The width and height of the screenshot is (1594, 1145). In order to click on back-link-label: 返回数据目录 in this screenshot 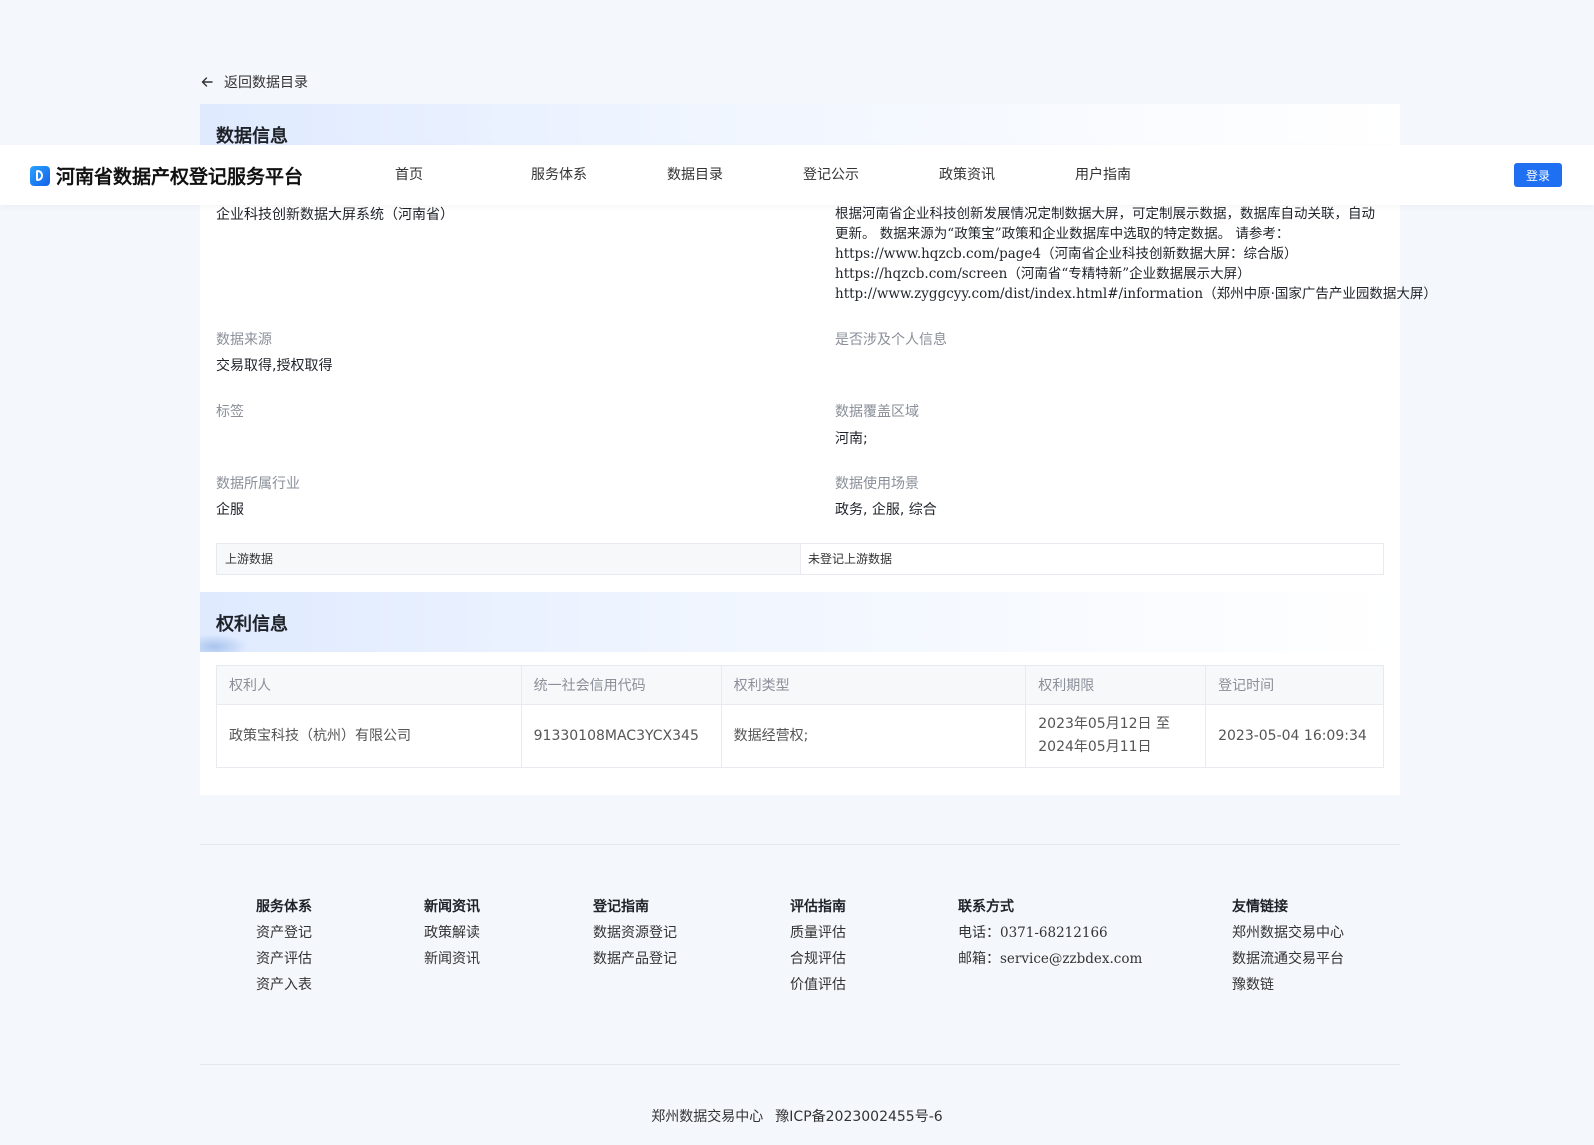, I will do `click(266, 83)`.